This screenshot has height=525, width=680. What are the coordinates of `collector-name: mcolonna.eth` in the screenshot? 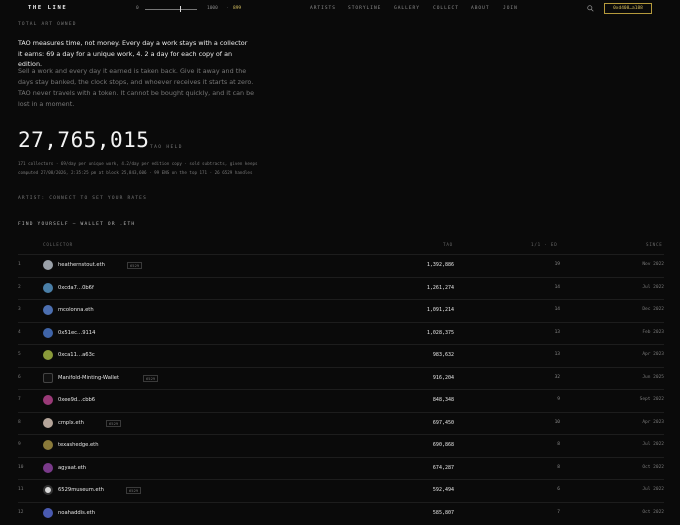 It's located at (76, 310).